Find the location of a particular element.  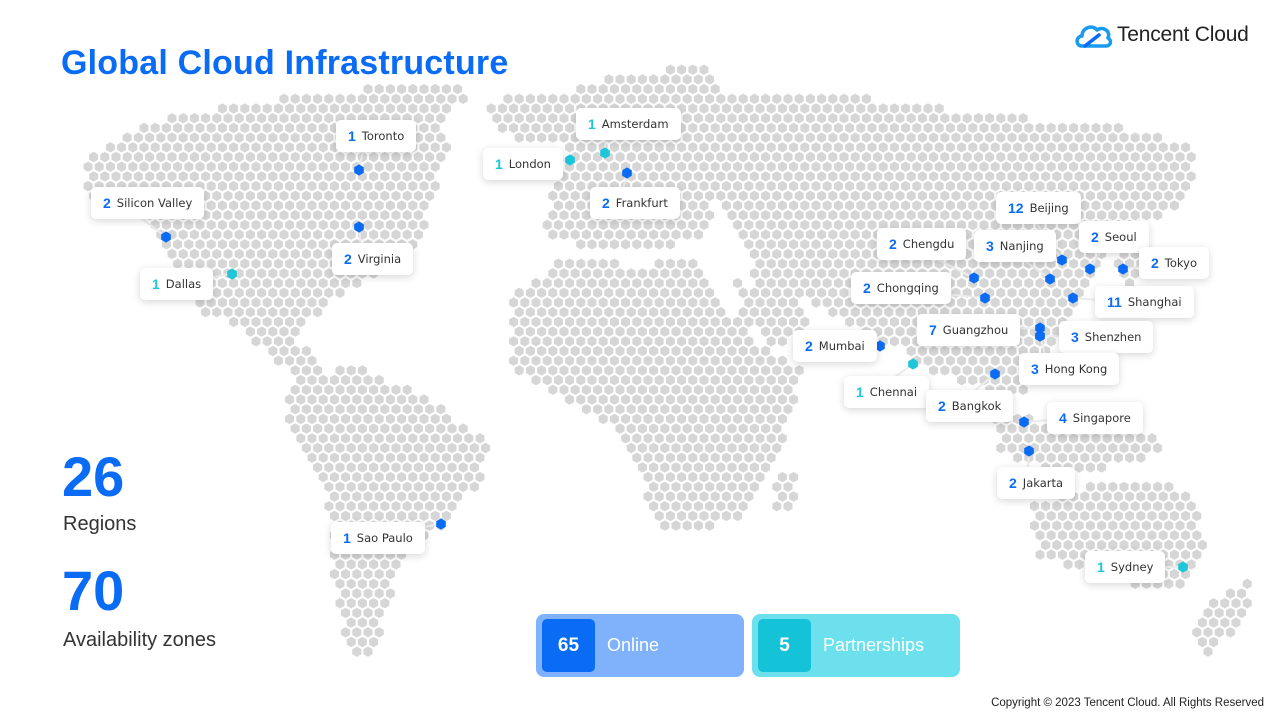

region-callout-singapore: 4 Singapore is located at coordinates (1095, 418).